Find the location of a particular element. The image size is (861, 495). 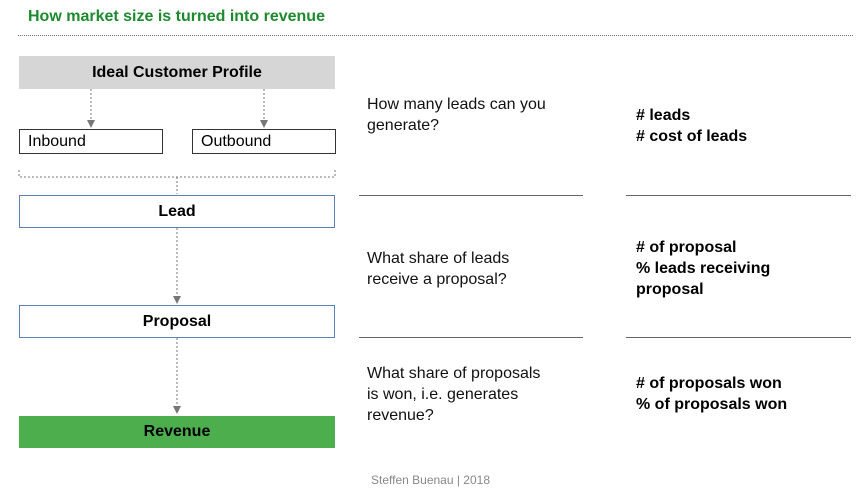

metrics-leads: # leads # cost of leads is located at coordinates (743, 126).